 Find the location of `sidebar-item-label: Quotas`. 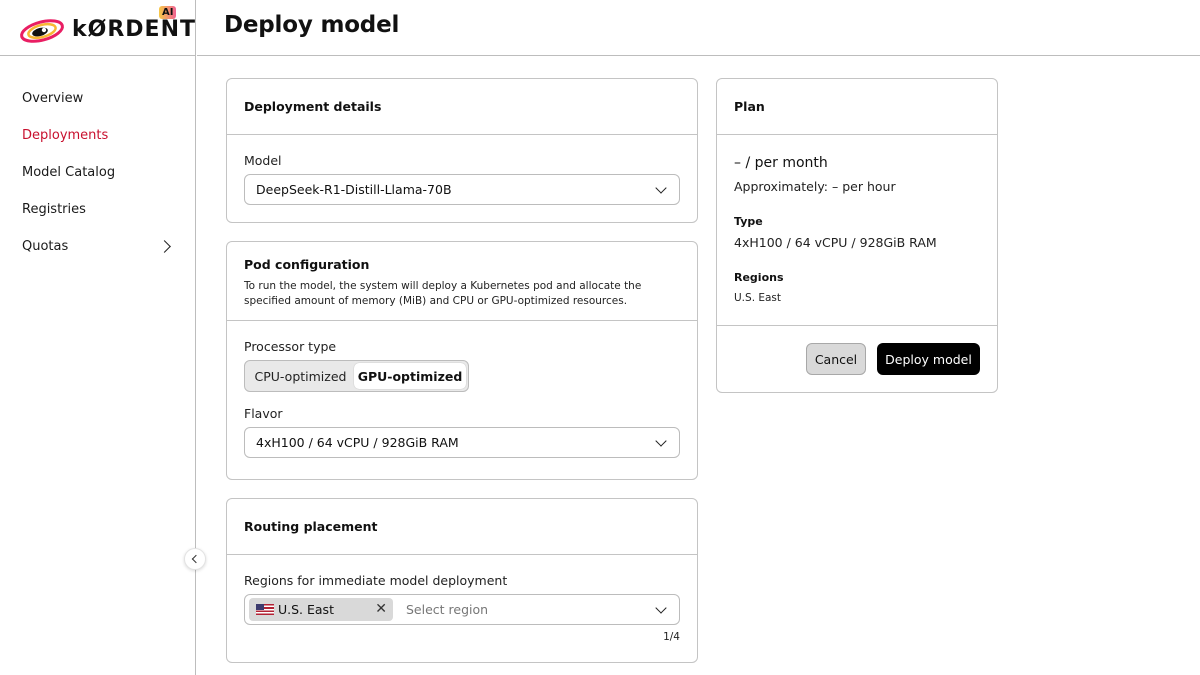

sidebar-item-label: Quotas is located at coordinates (45, 246).